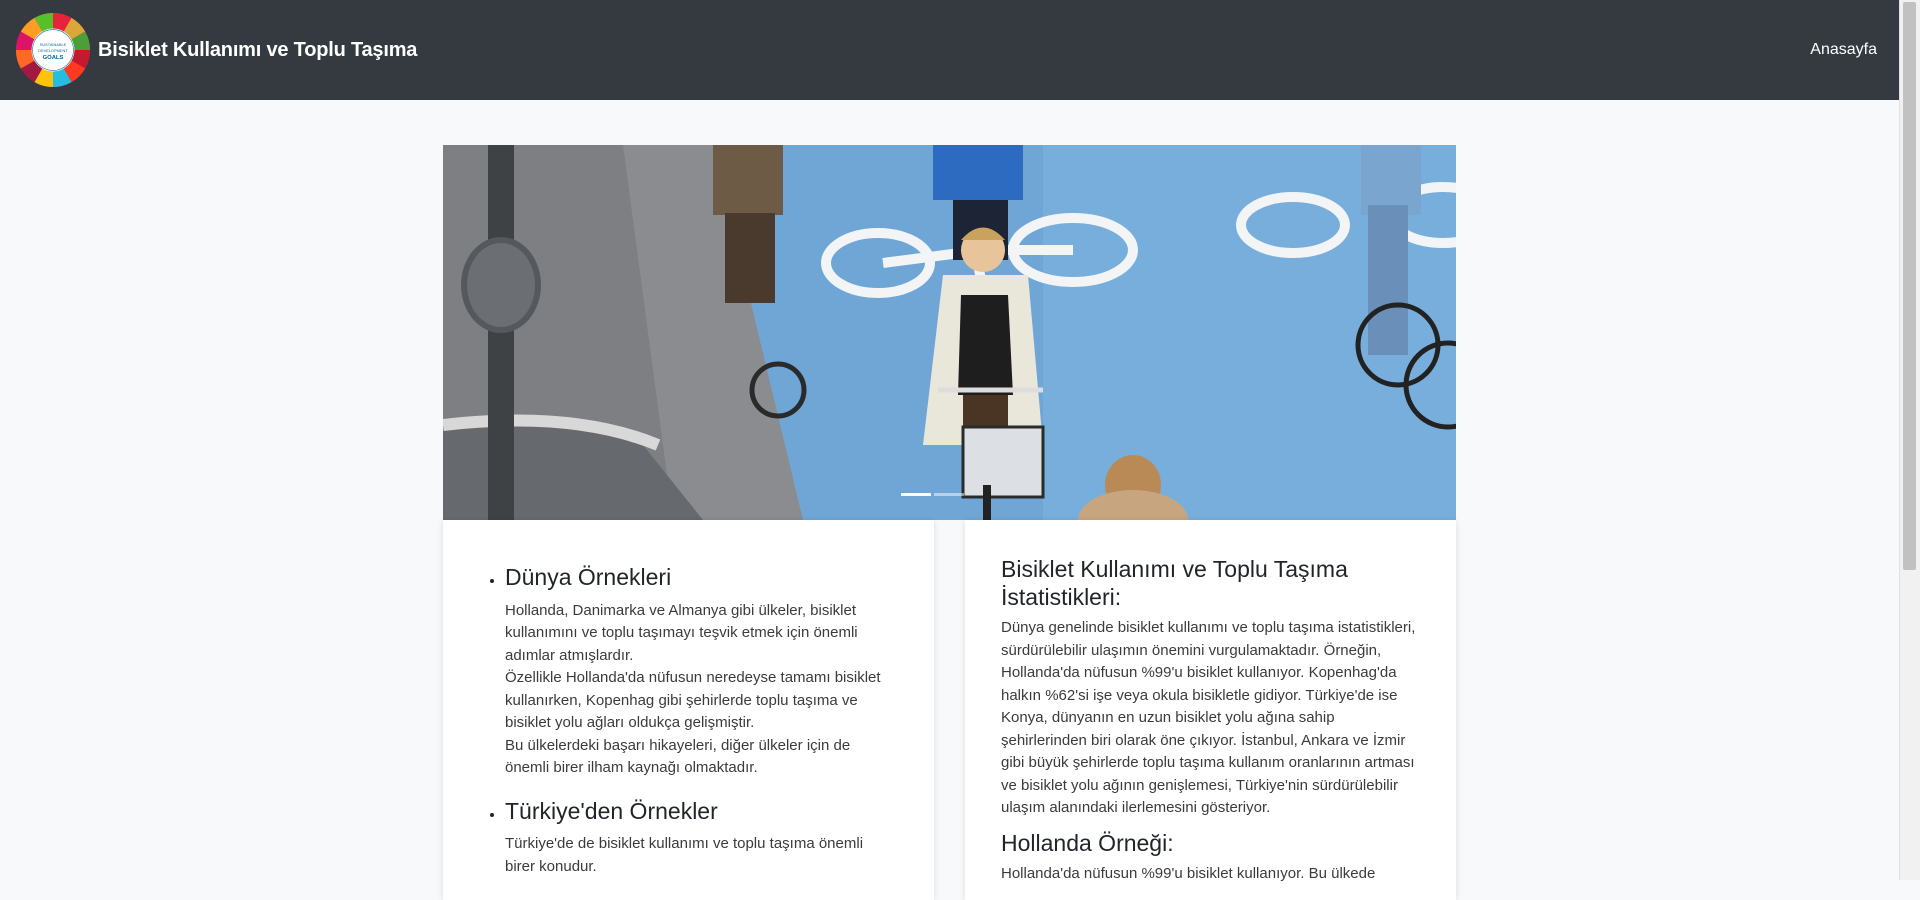 This screenshot has width=1920, height=900. Describe the element at coordinates (1909, 286) in the screenshot. I see `scrollbar-thumb` at that location.